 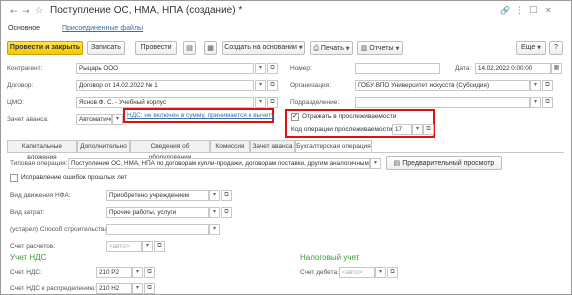 What do you see at coordinates (165, 85) in the screenshot?
I see `contract-field: Договор от 14.02.2022 № 1` at bounding box center [165, 85].